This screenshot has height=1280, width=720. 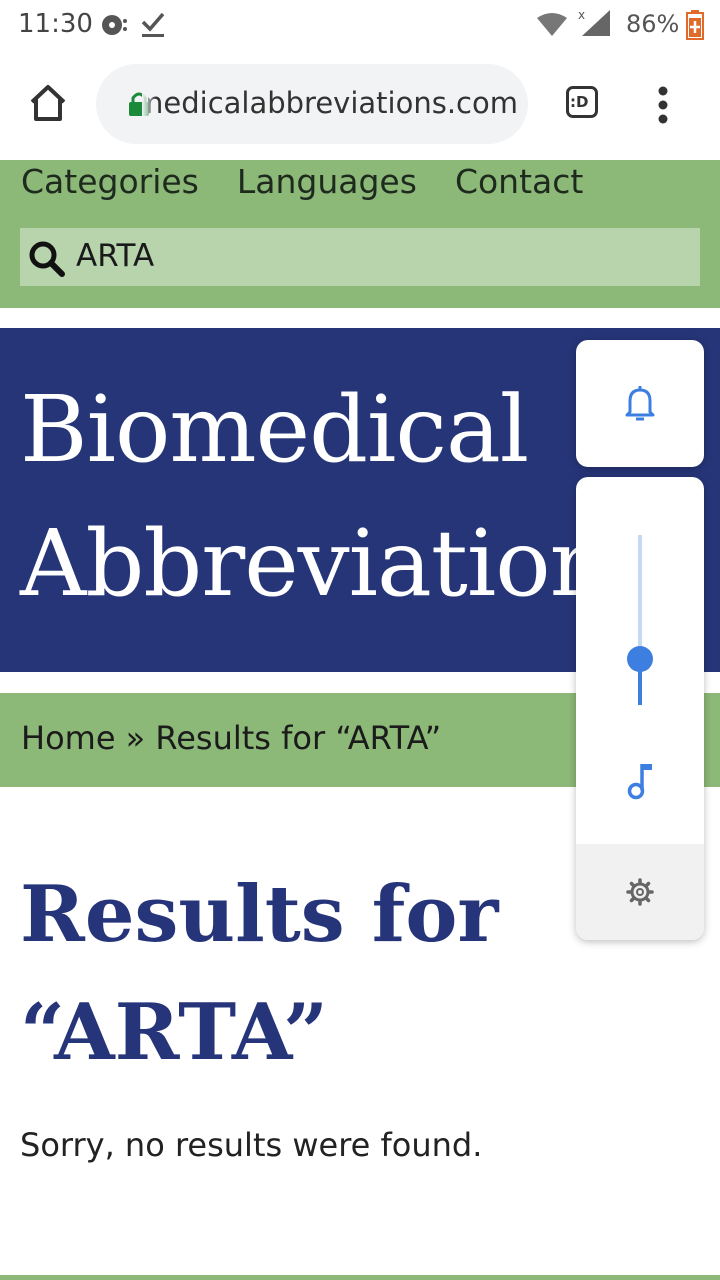 I want to click on nav-contact: Contact, so click(x=519, y=181).